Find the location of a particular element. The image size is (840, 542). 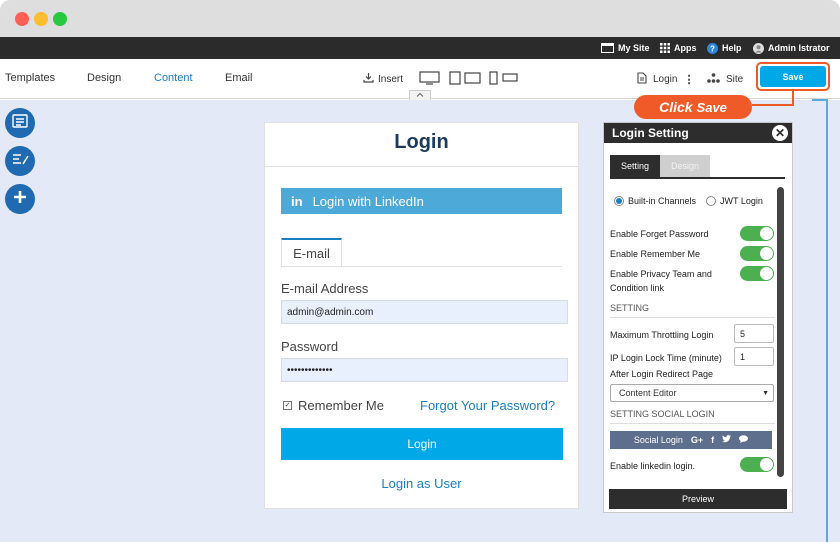

close-window-button is located at coordinates (22, 19).